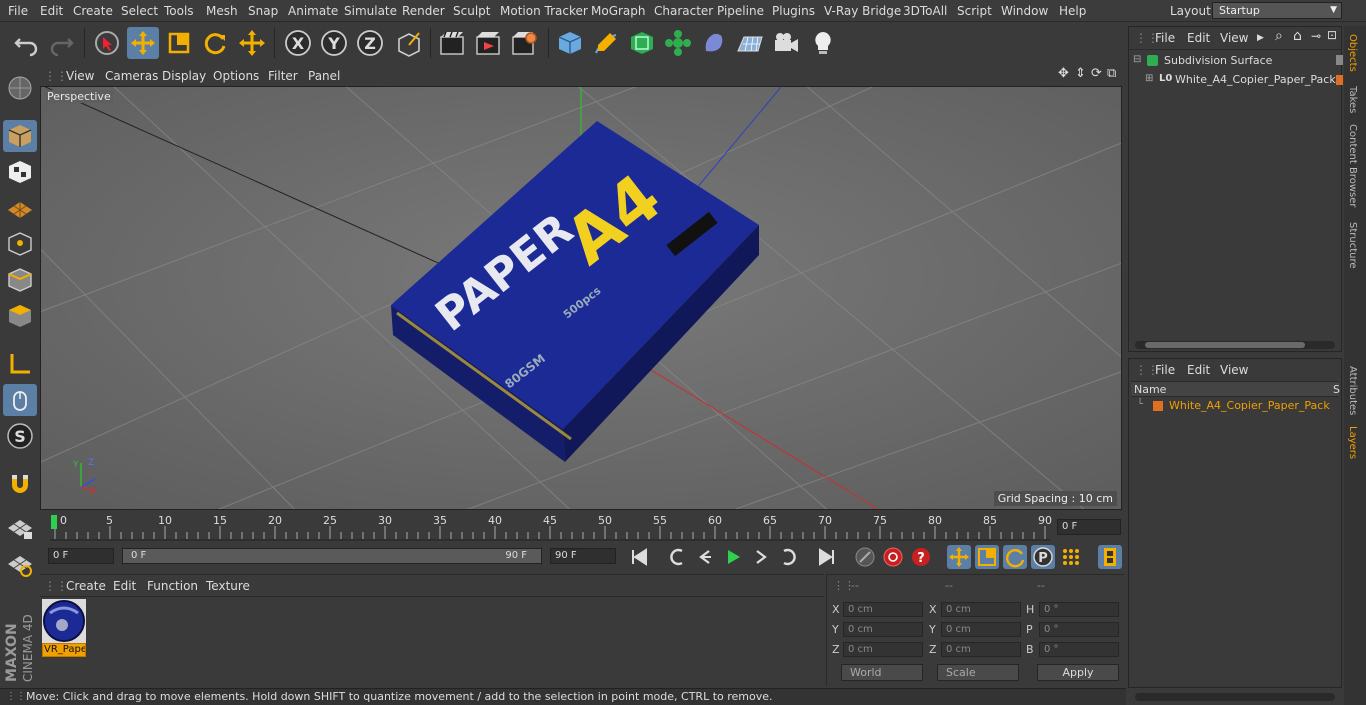 The width and height of the screenshot is (1366, 705). Describe the element at coordinates (124, 586) in the screenshot. I see `material-menu-edit: Edit` at that location.